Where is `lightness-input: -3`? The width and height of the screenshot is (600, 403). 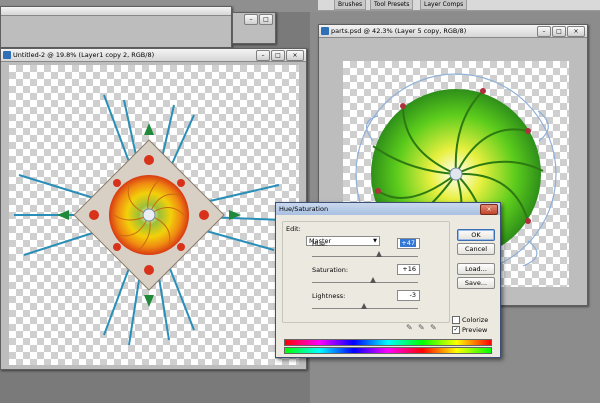 lightness-input: -3 is located at coordinates (408, 295).